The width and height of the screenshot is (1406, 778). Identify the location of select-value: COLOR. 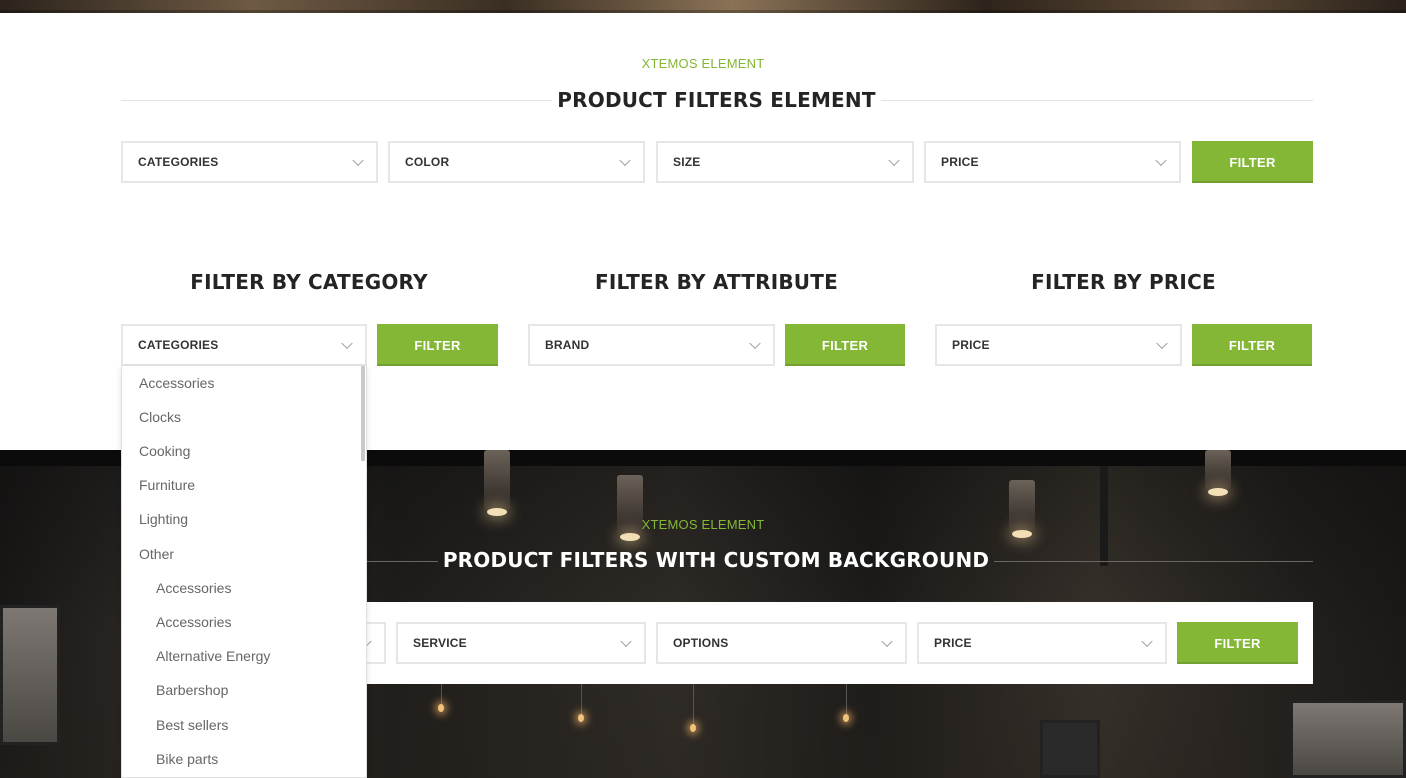
(427, 162).